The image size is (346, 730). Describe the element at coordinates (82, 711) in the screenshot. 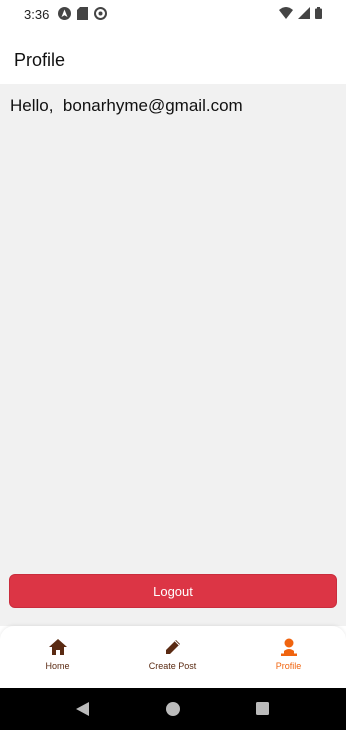

I see `back-icon` at that location.